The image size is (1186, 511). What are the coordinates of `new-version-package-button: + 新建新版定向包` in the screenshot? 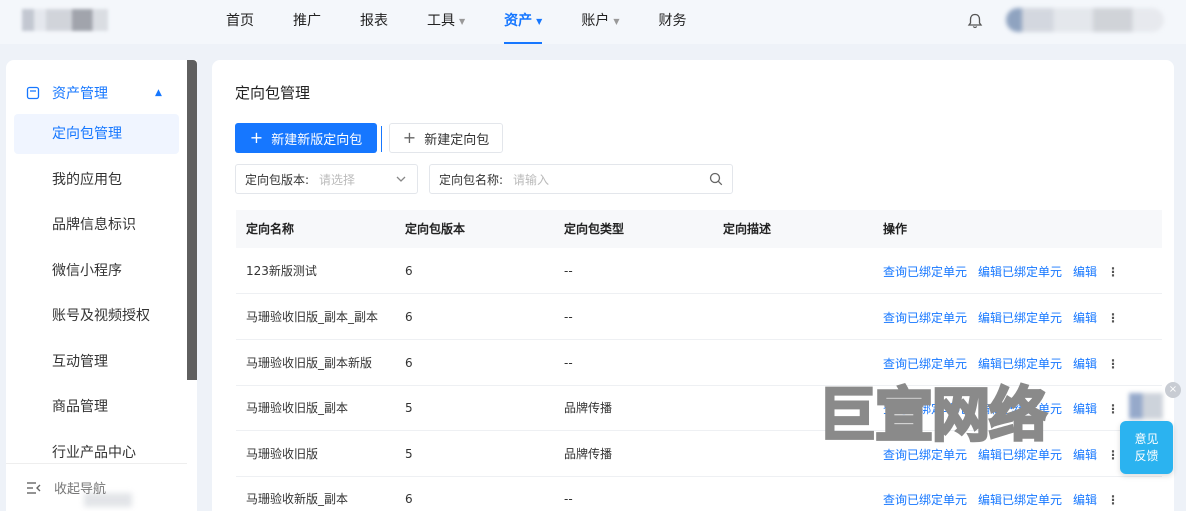 It's located at (306, 138).